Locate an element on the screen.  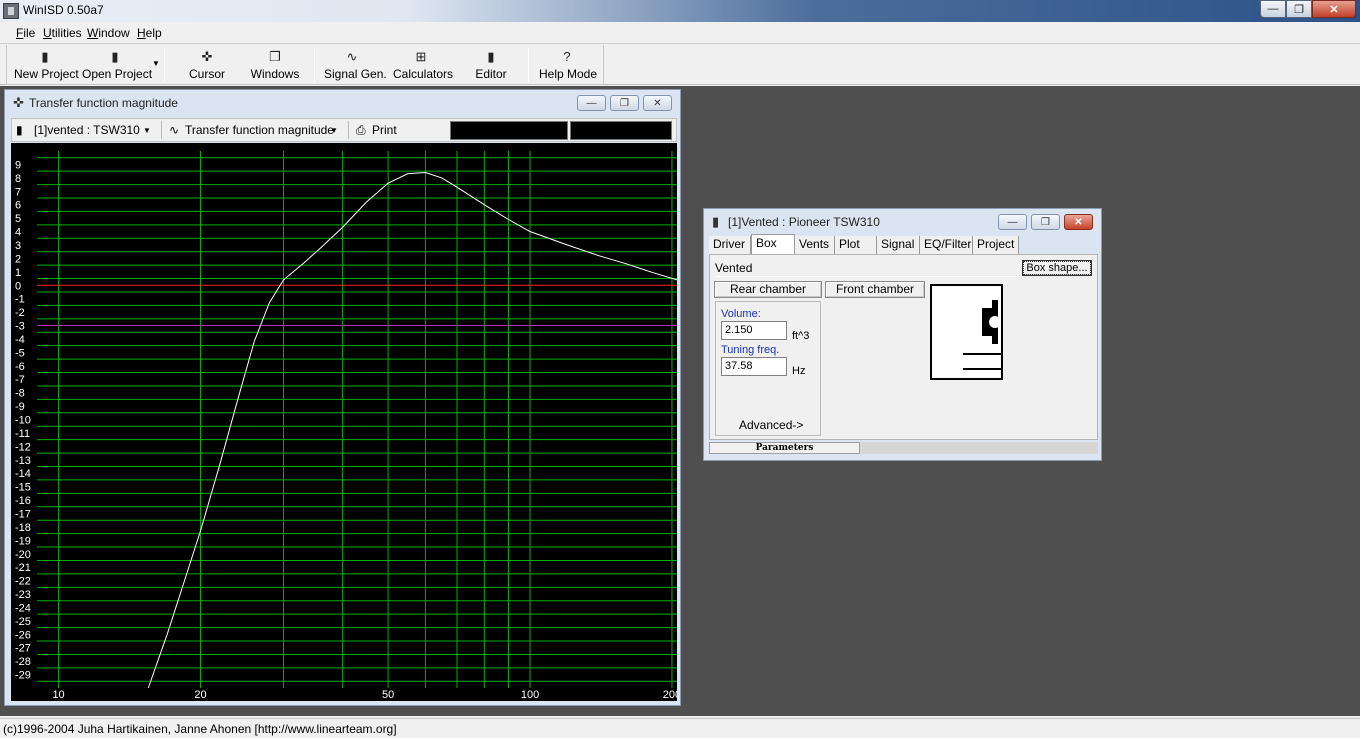
y-tick-label: -9 is located at coordinates (20, 407).